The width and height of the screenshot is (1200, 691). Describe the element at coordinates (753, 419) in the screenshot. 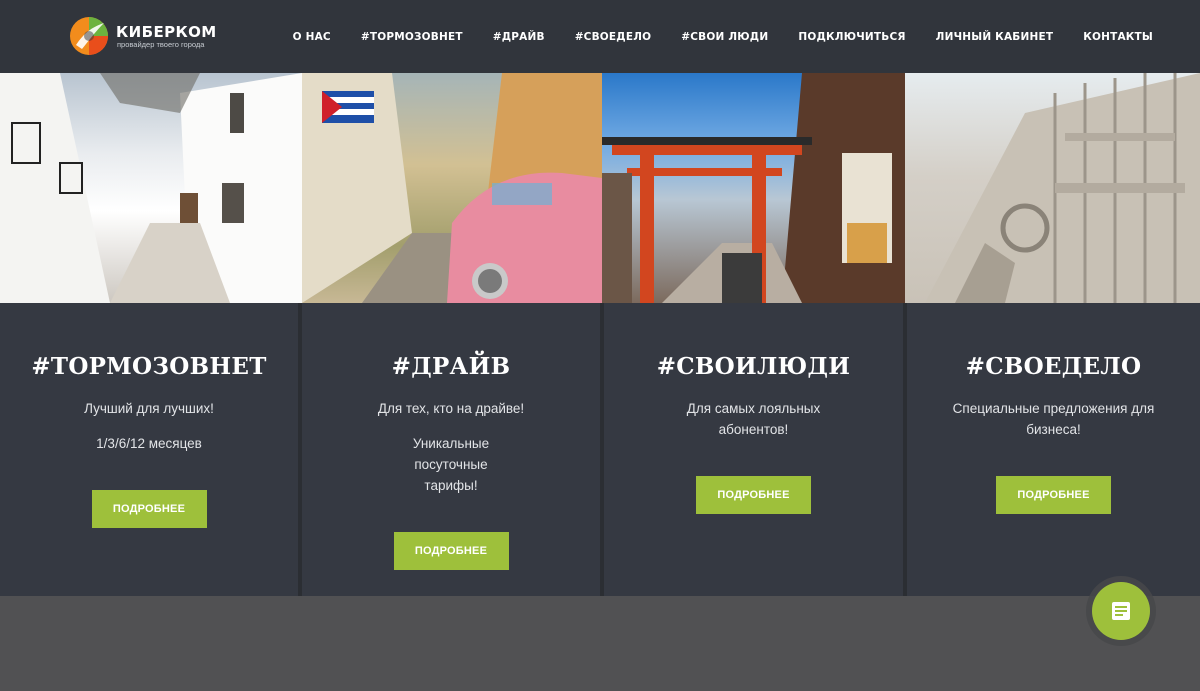

I see `card-text: Для самых лояльных абонентов!` at that location.